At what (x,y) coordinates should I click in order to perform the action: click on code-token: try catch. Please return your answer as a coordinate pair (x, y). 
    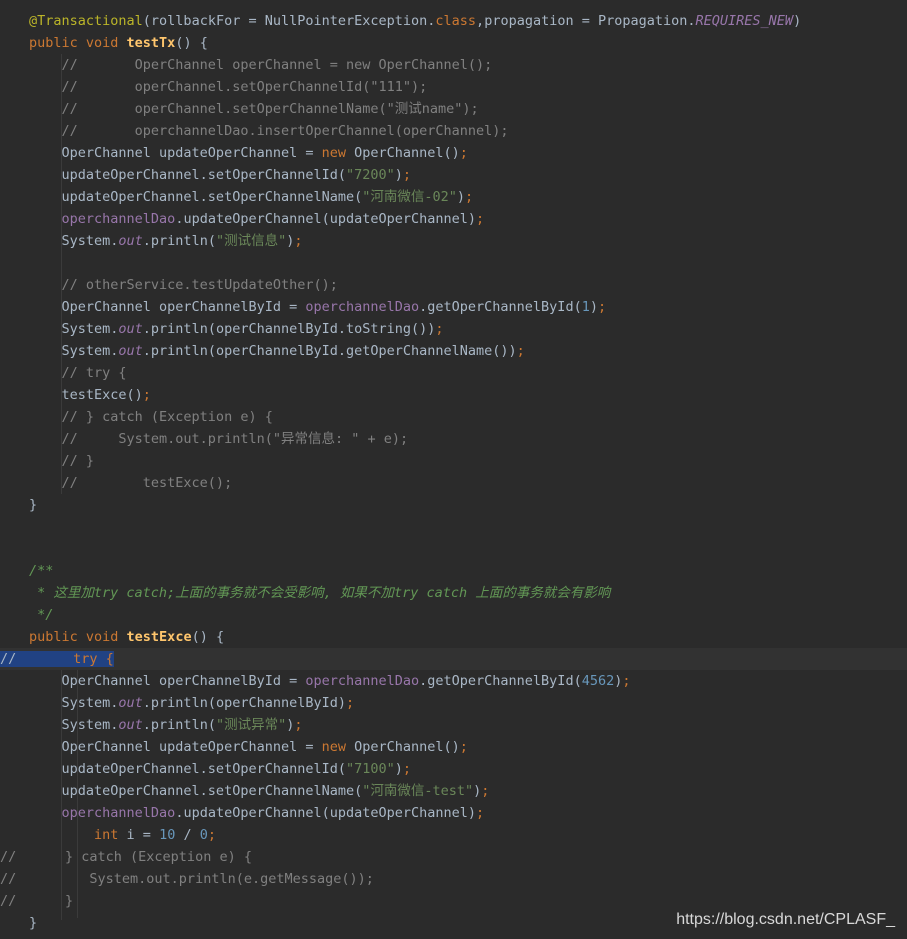
    Looking at the image, I should click on (434, 593).